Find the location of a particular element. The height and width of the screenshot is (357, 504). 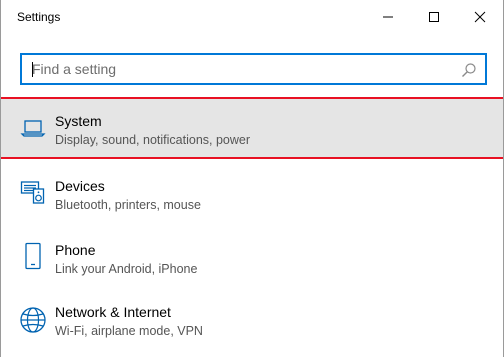

devices-icon is located at coordinates (33, 192).